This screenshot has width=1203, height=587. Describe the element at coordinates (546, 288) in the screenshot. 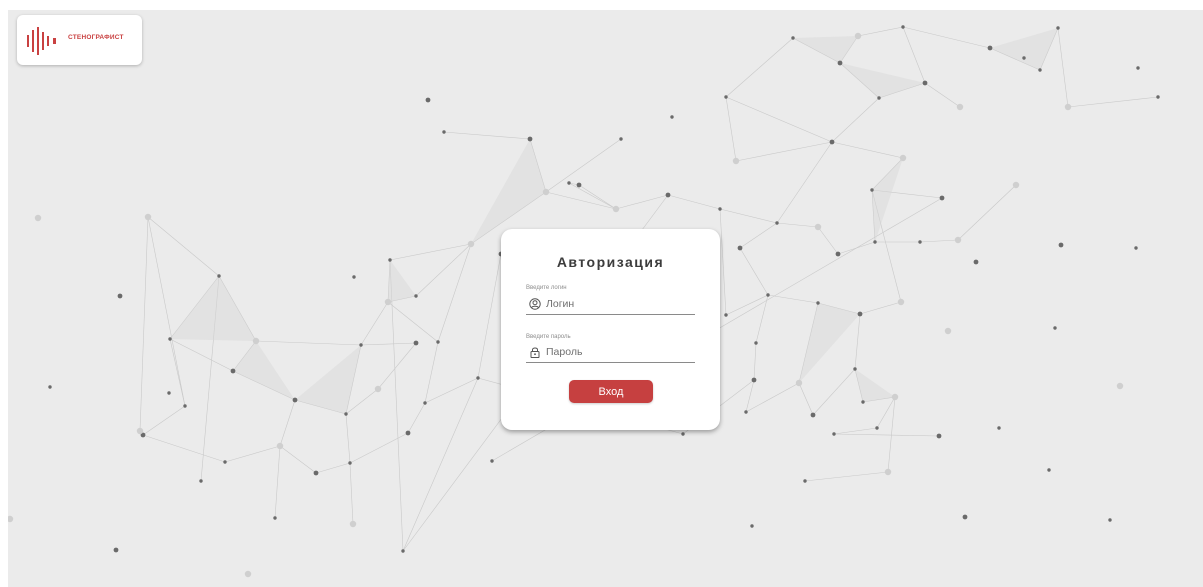

I see `login-label: Введите логин` at that location.